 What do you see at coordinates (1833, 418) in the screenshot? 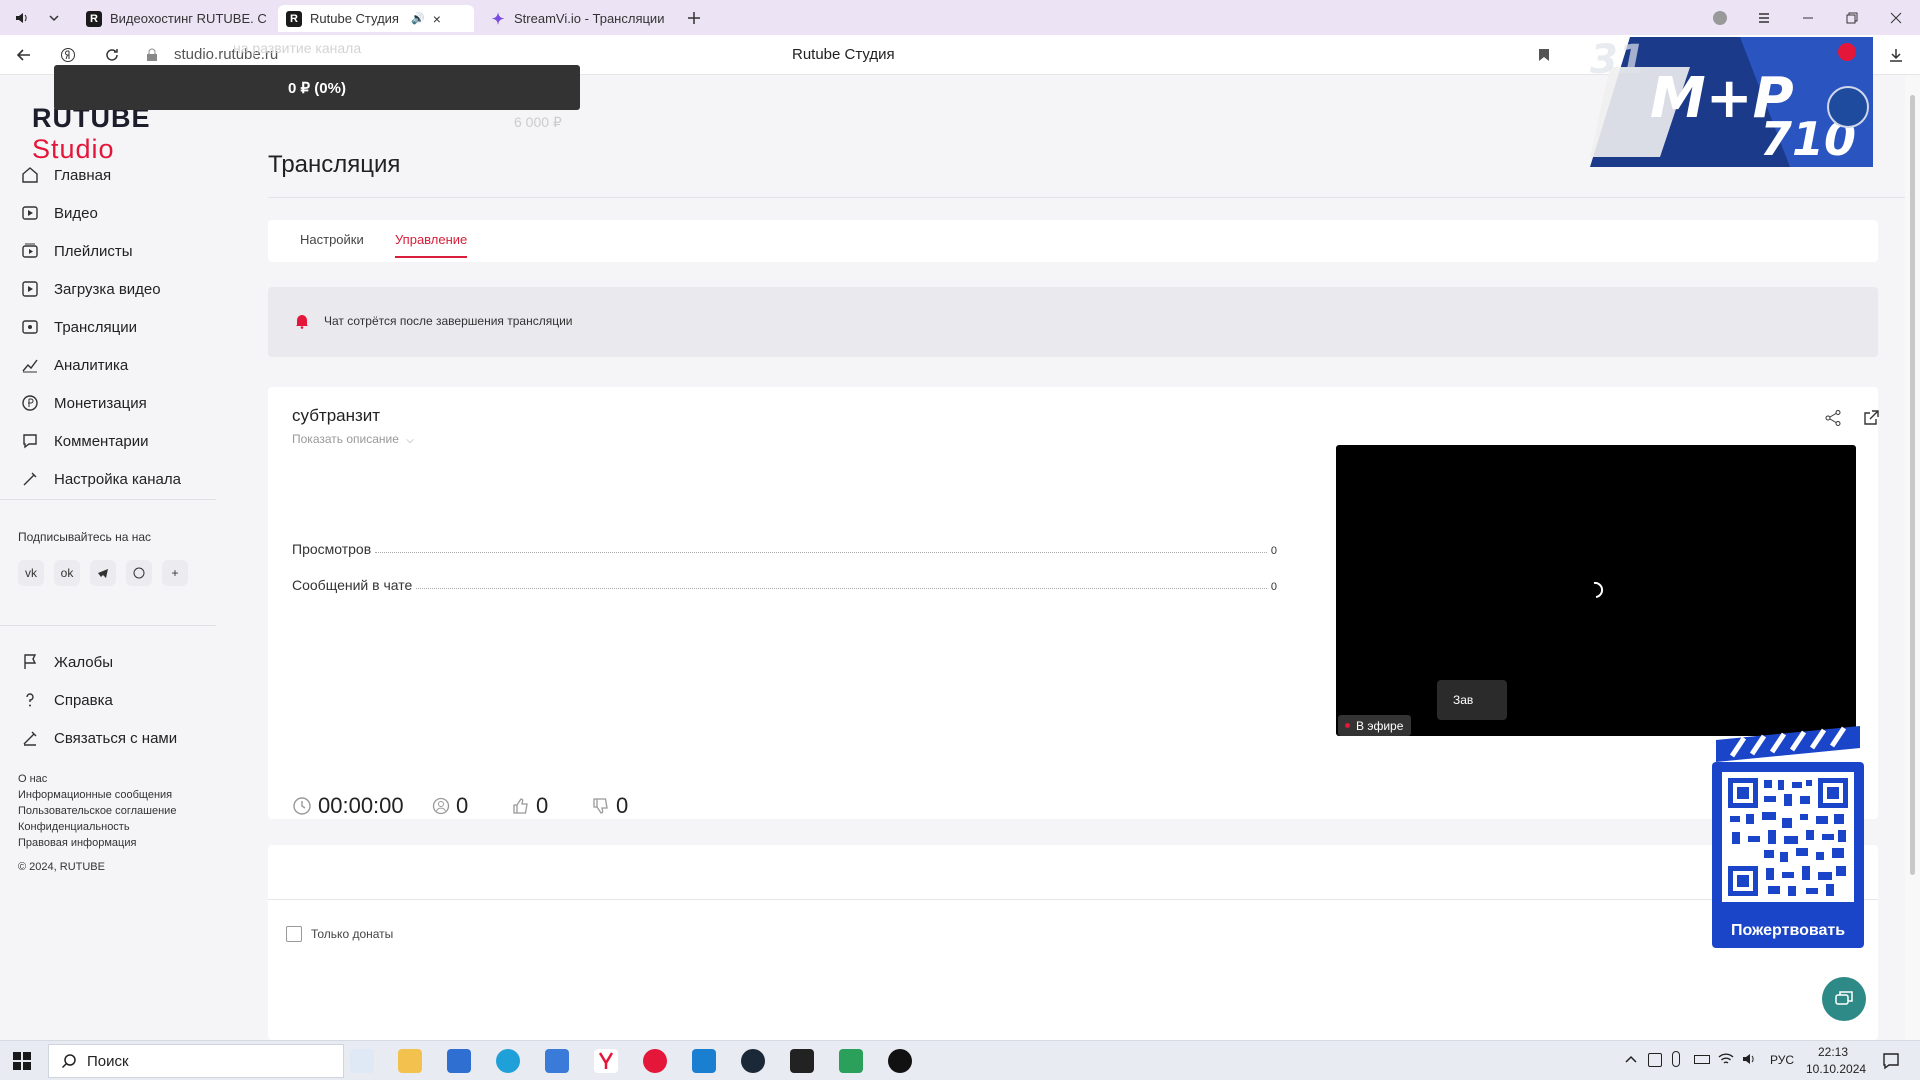
I see `share-icon` at bounding box center [1833, 418].